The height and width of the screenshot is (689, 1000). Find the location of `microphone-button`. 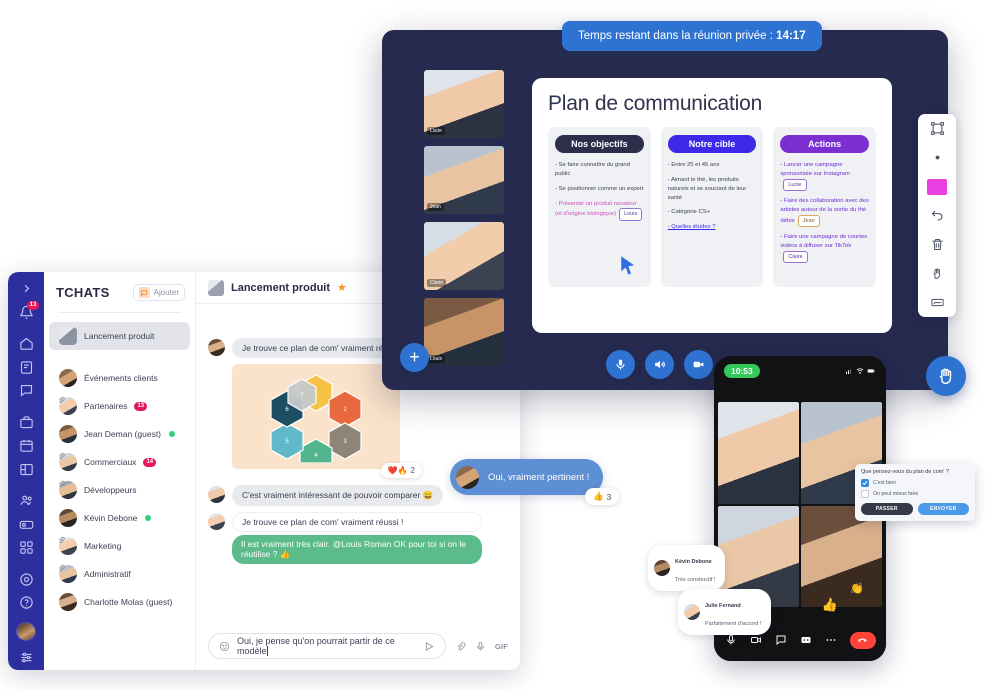

microphone-button is located at coordinates (620, 364).